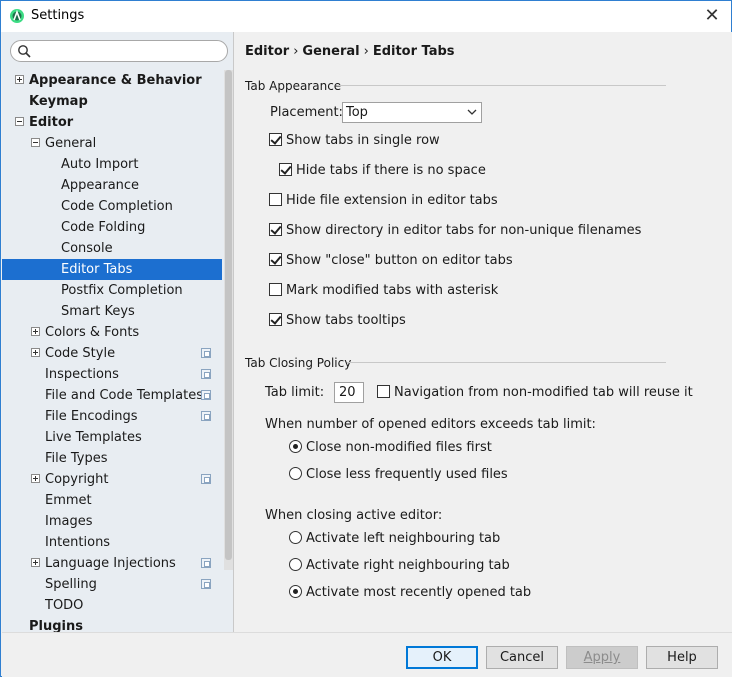 Image resolution: width=732 pixels, height=677 pixels. What do you see at coordinates (124, 395) in the screenshot?
I see `sidebar-item-label: File and Code Templates` at bounding box center [124, 395].